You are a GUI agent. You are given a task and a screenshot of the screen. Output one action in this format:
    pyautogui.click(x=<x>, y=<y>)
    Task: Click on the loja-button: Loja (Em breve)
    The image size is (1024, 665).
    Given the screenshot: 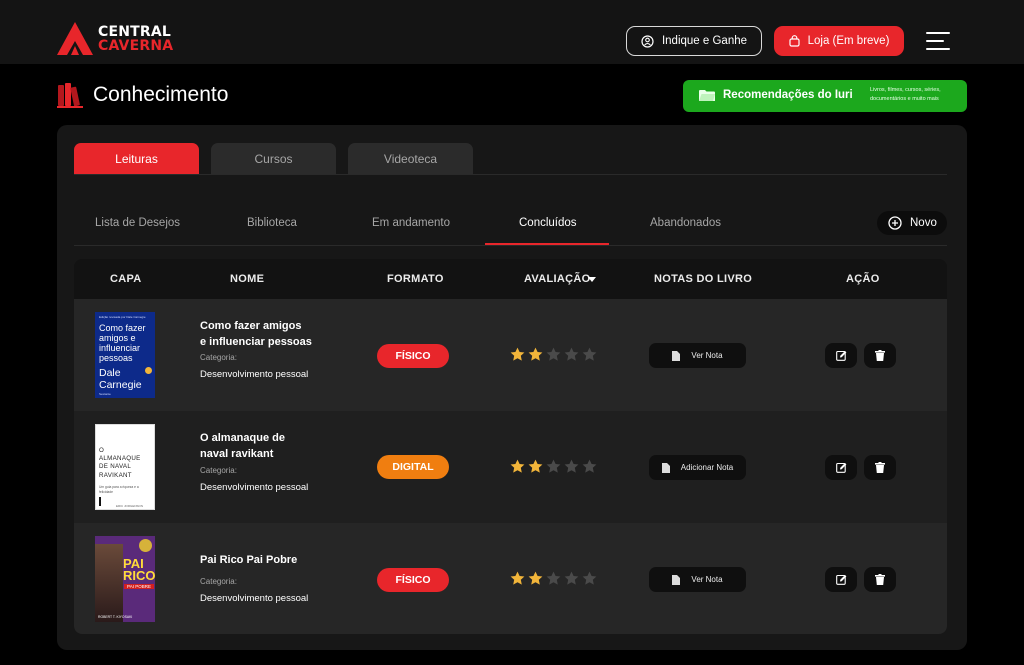 What is the action you would take?
    pyautogui.click(x=839, y=41)
    